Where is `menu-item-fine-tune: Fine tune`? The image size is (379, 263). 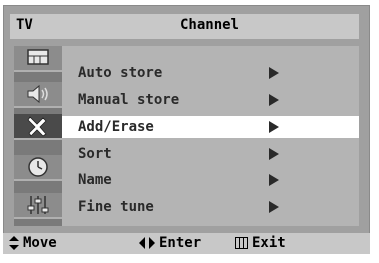
menu-item-fine-tune: Fine tune is located at coordinates (210, 207).